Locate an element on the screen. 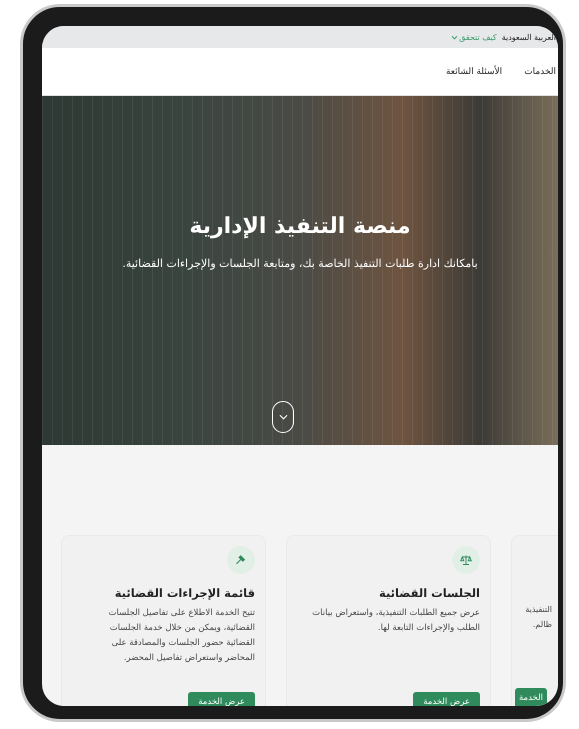 The image size is (579, 729). scales-icon is located at coordinates (466, 560).